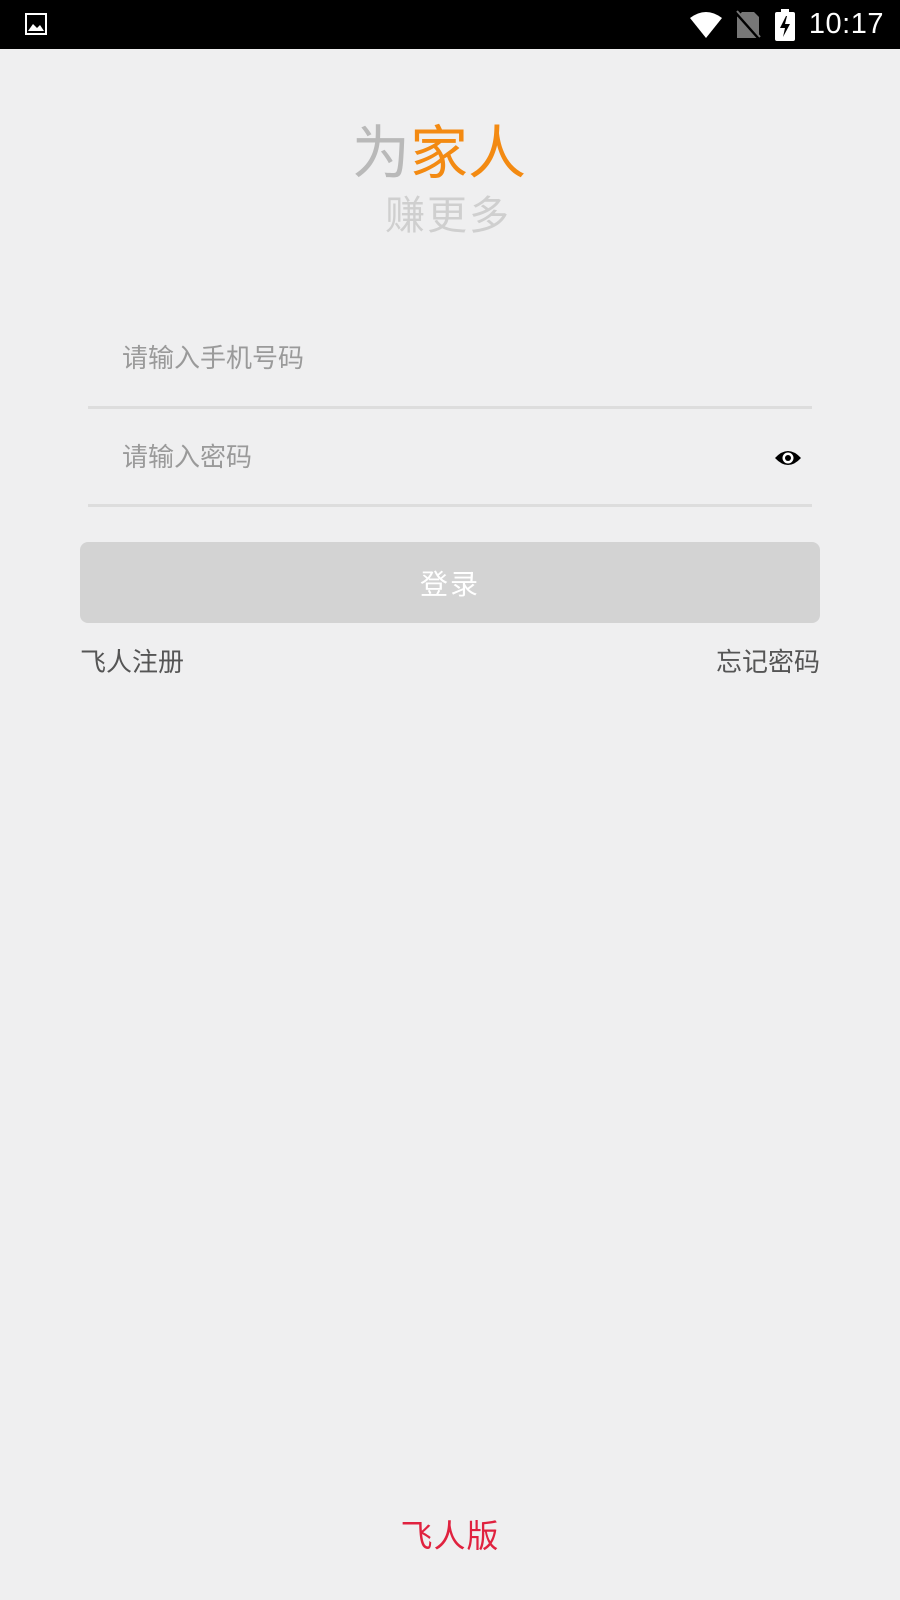 This screenshot has height=1600, width=900. I want to click on eye-icon, so click(788, 458).